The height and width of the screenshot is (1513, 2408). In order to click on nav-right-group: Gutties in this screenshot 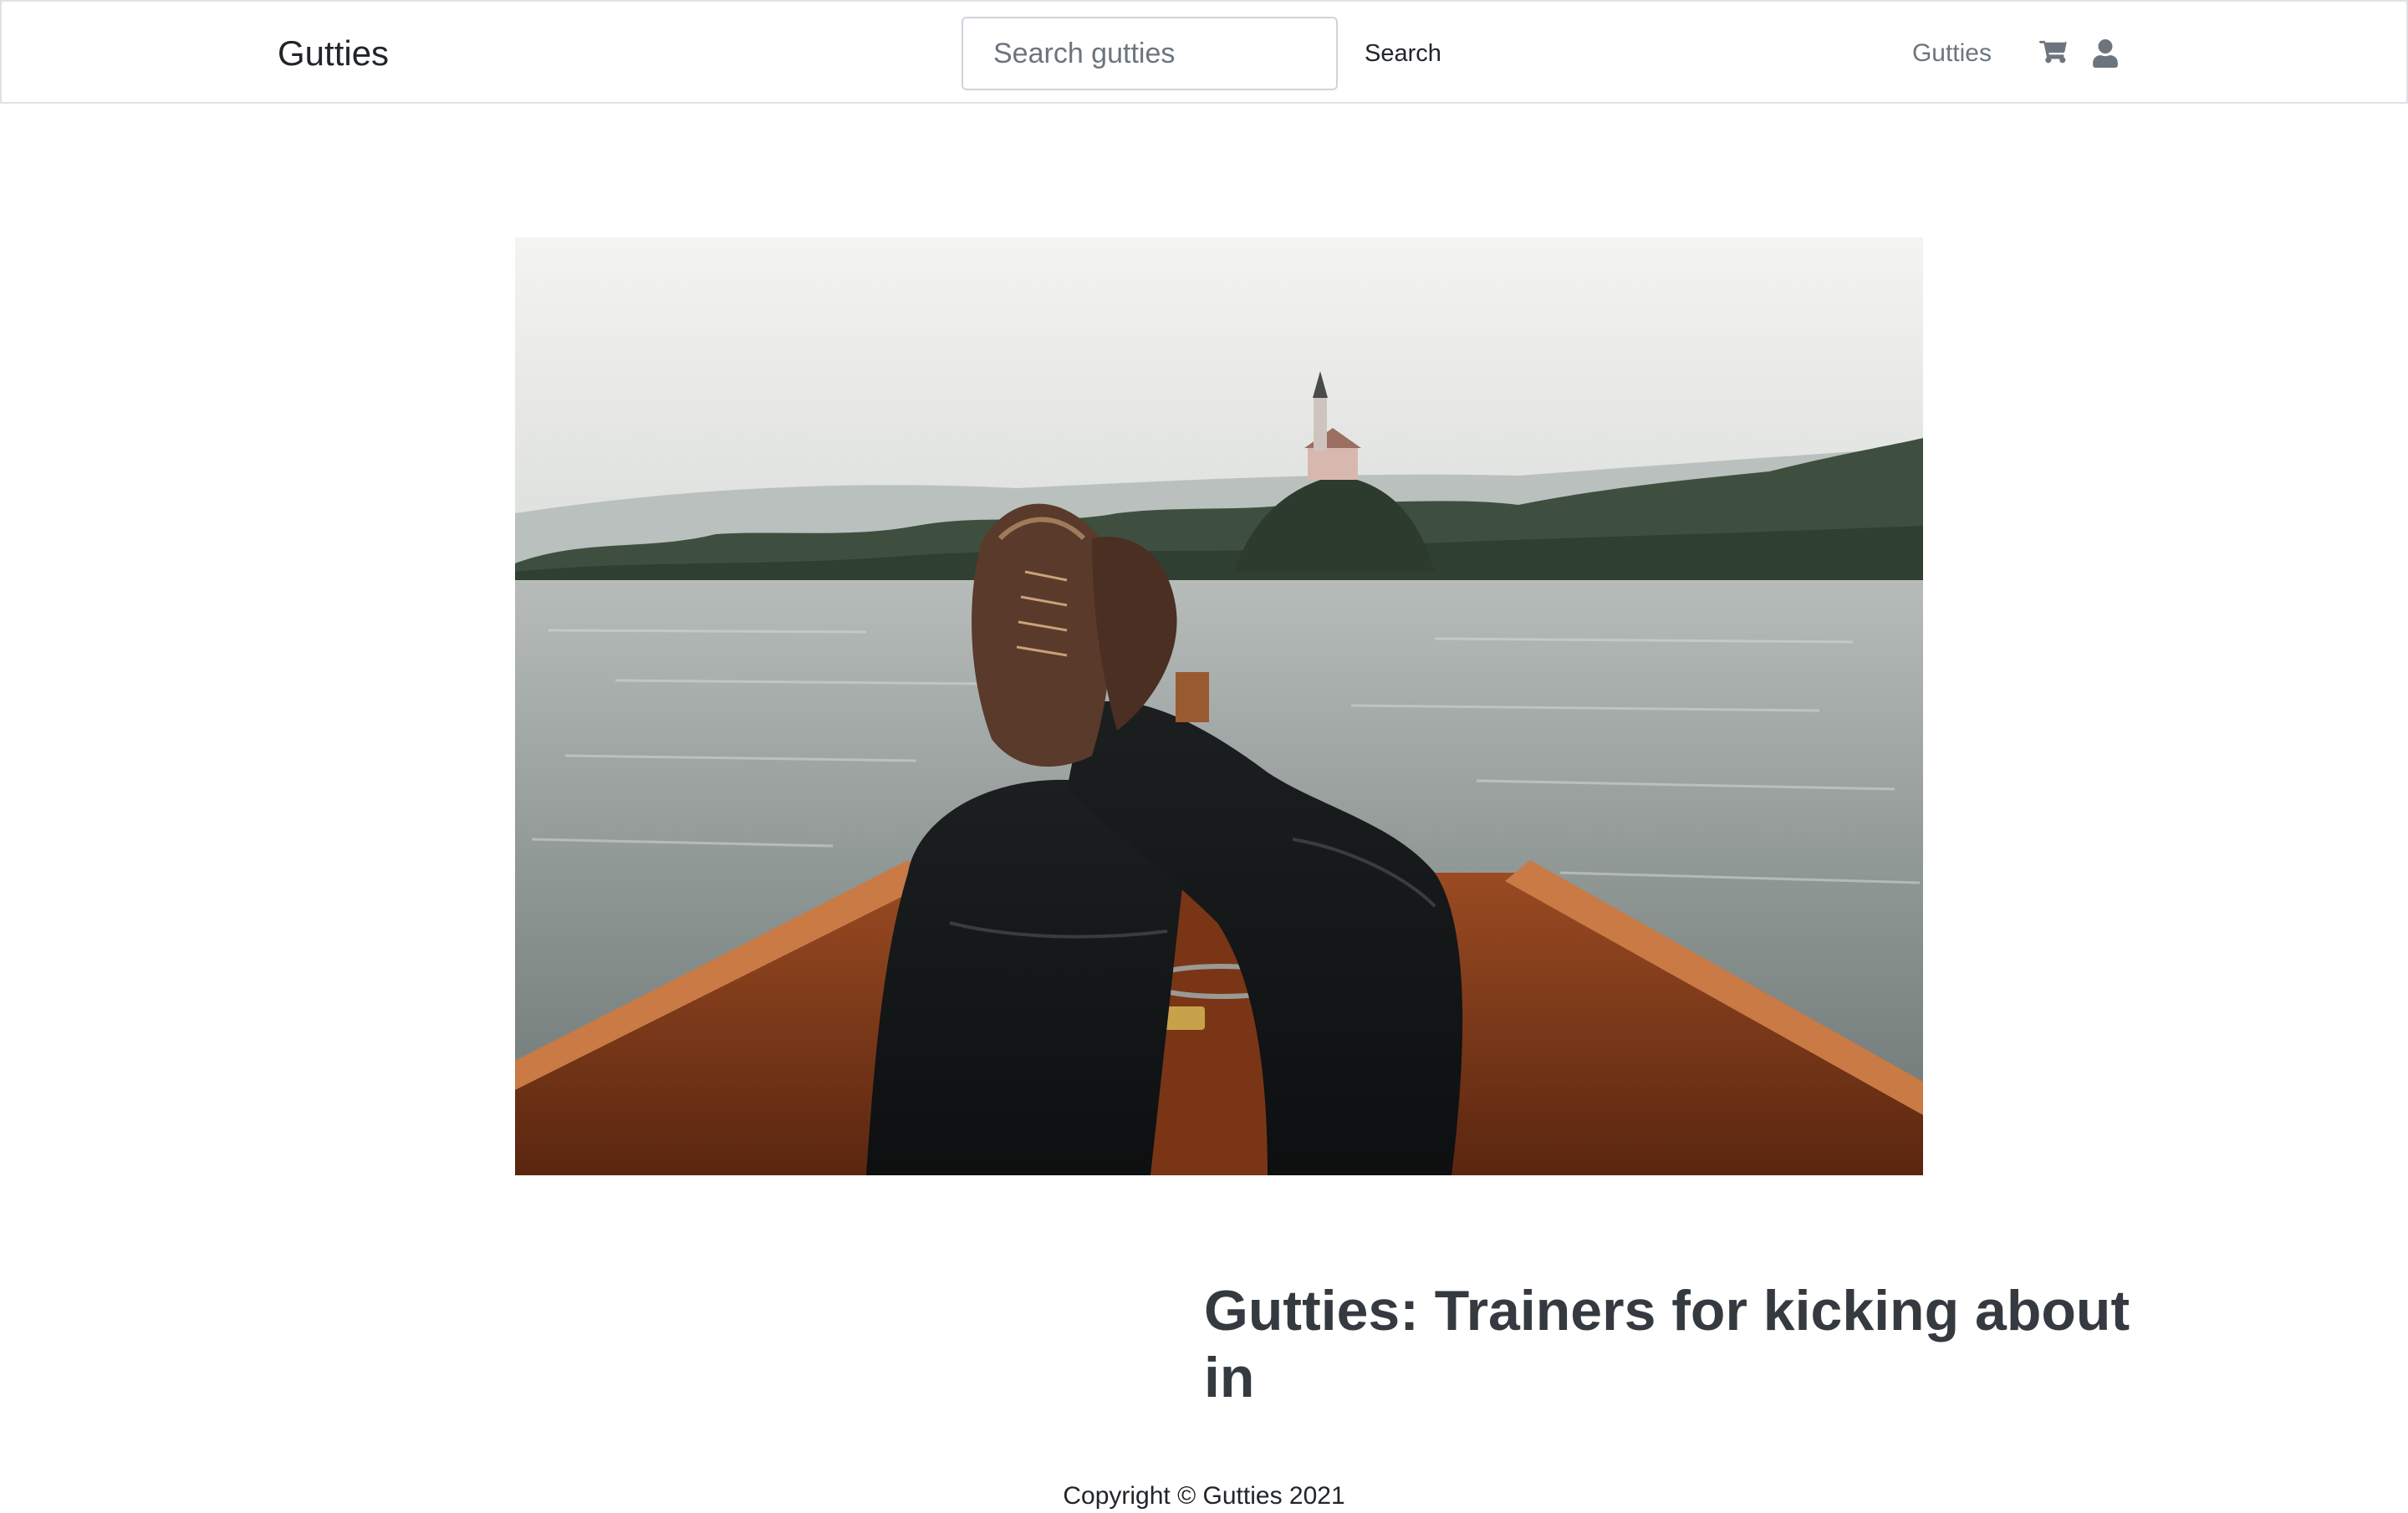, I will do `click(2017, 54)`.